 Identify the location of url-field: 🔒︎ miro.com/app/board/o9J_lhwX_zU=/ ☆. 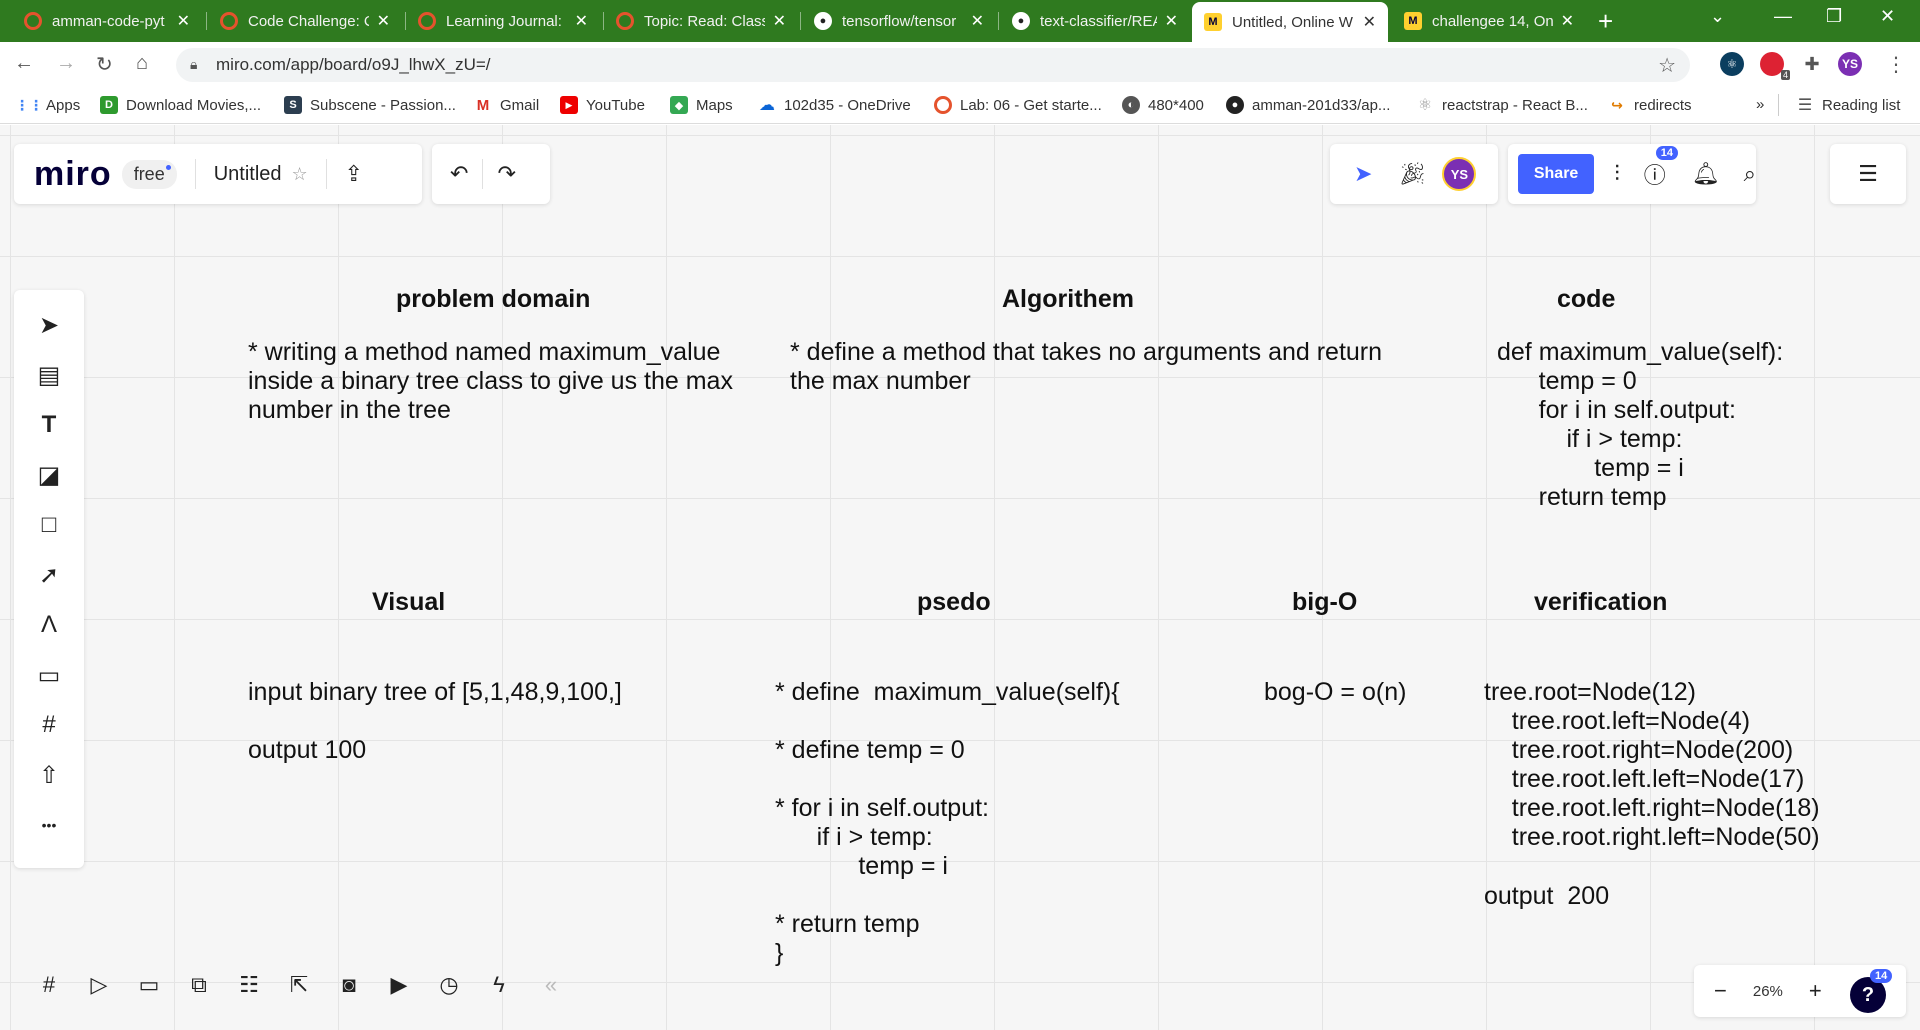
(933, 65).